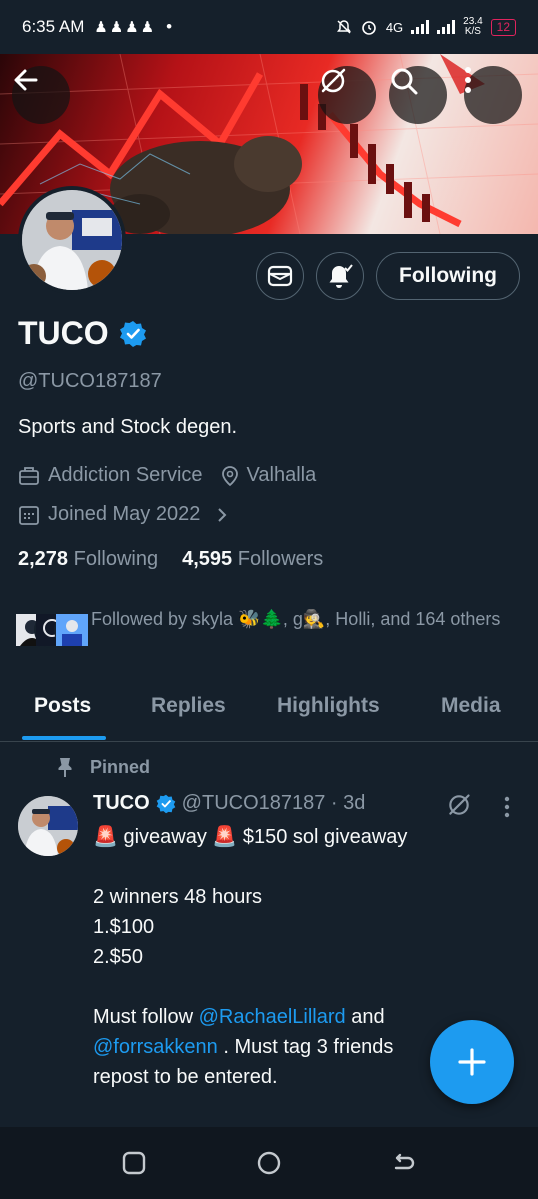 The image size is (538, 1199). Describe the element at coordinates (403, 1163) in the screenshot. I see `back-icon` at that location.